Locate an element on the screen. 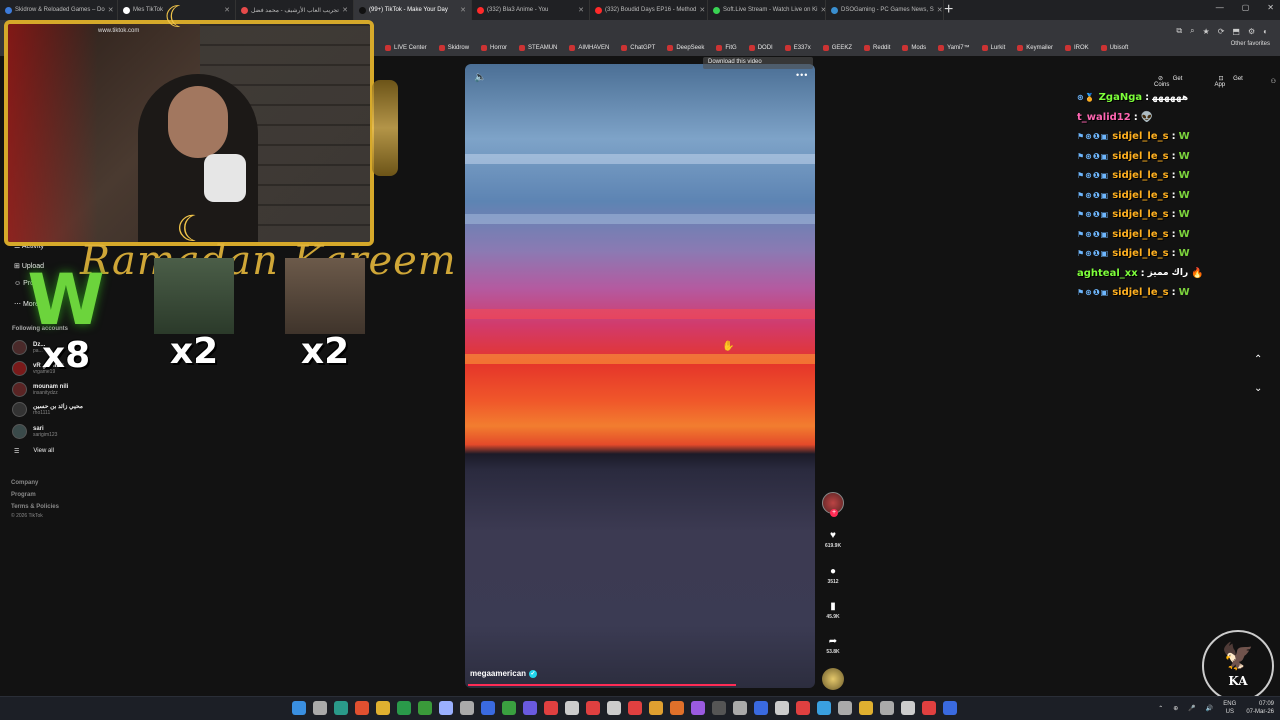  browser-tab: تجريب العاب الأرشيف - محمد فضل ✕ is located at coordinates (295, 10).